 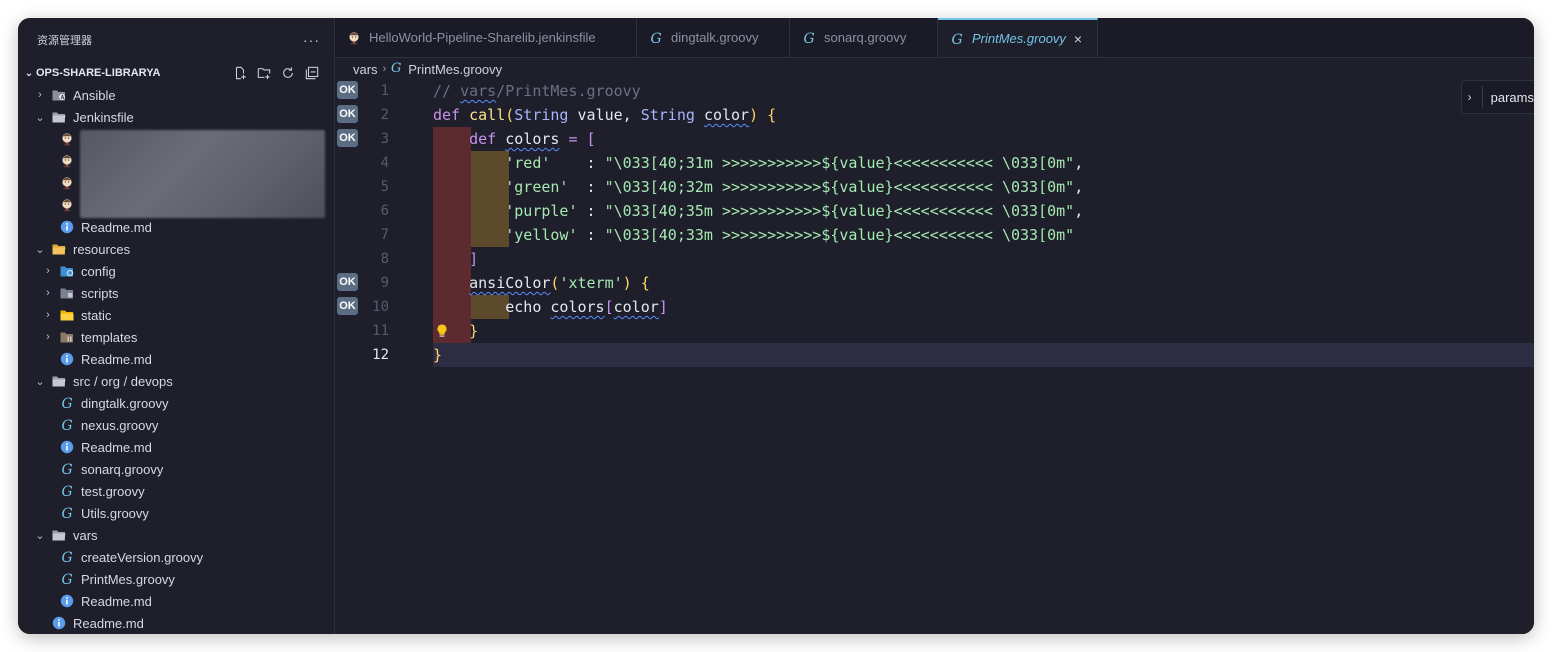 What do you see at coordinates (365, 69) in the screenshot?
I see `breadcrumb-folder: vars` at bounding box center [365, 69].